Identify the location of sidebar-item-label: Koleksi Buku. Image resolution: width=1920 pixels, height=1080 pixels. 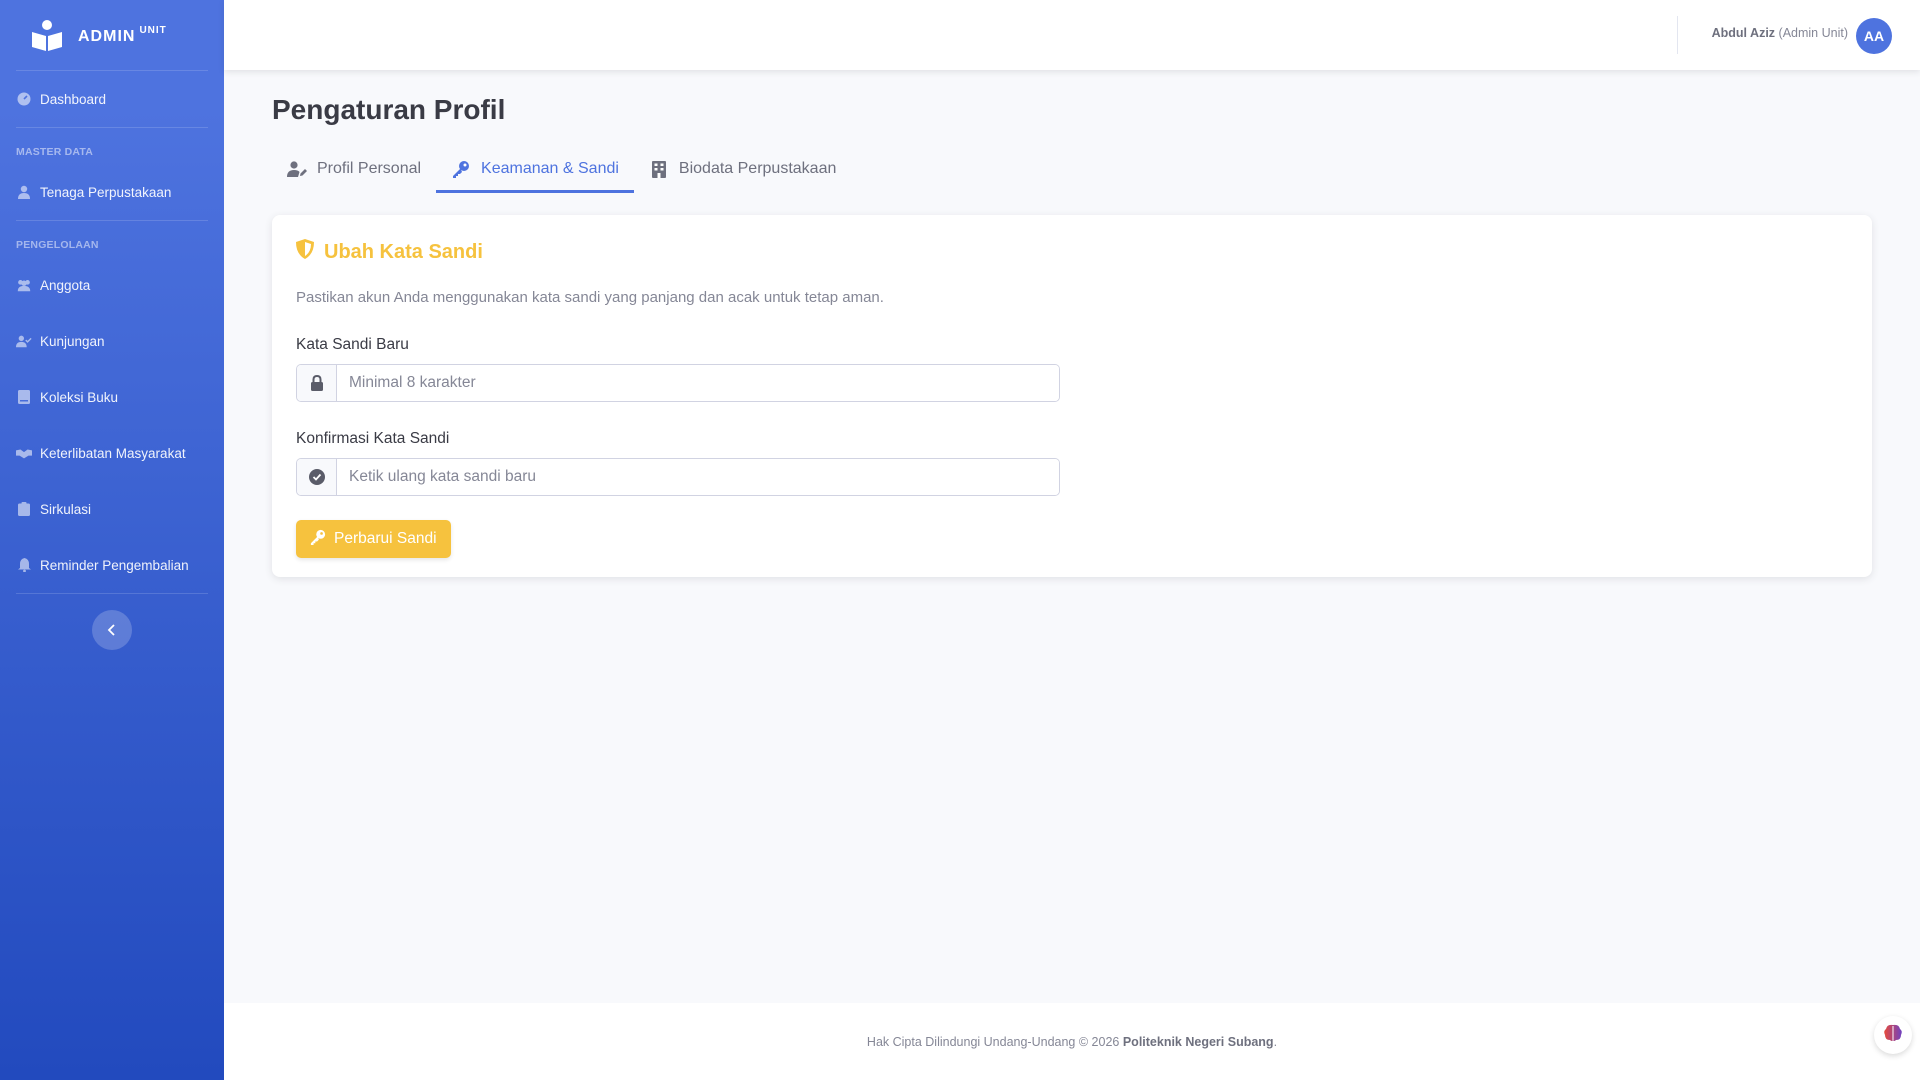
(79, 397).